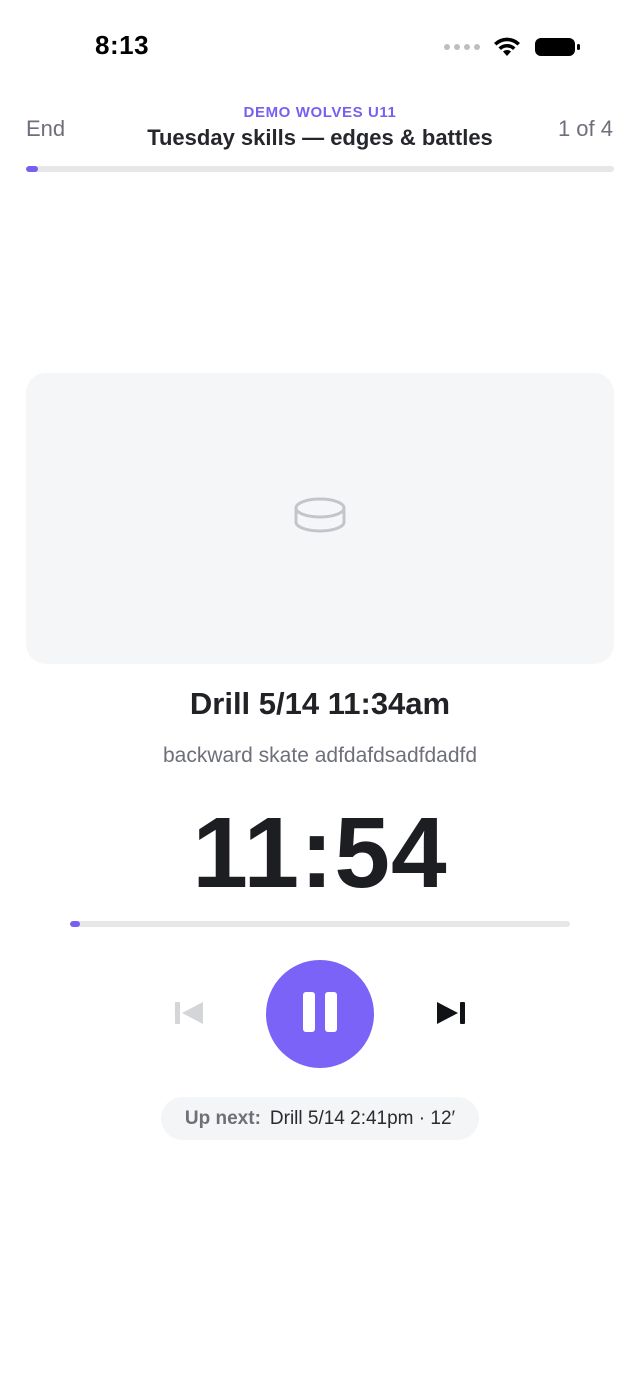 Image resolution: width=640 pixels, height=1391 pixels. I want to click on cellular-signal-icon, so click(462, 47).